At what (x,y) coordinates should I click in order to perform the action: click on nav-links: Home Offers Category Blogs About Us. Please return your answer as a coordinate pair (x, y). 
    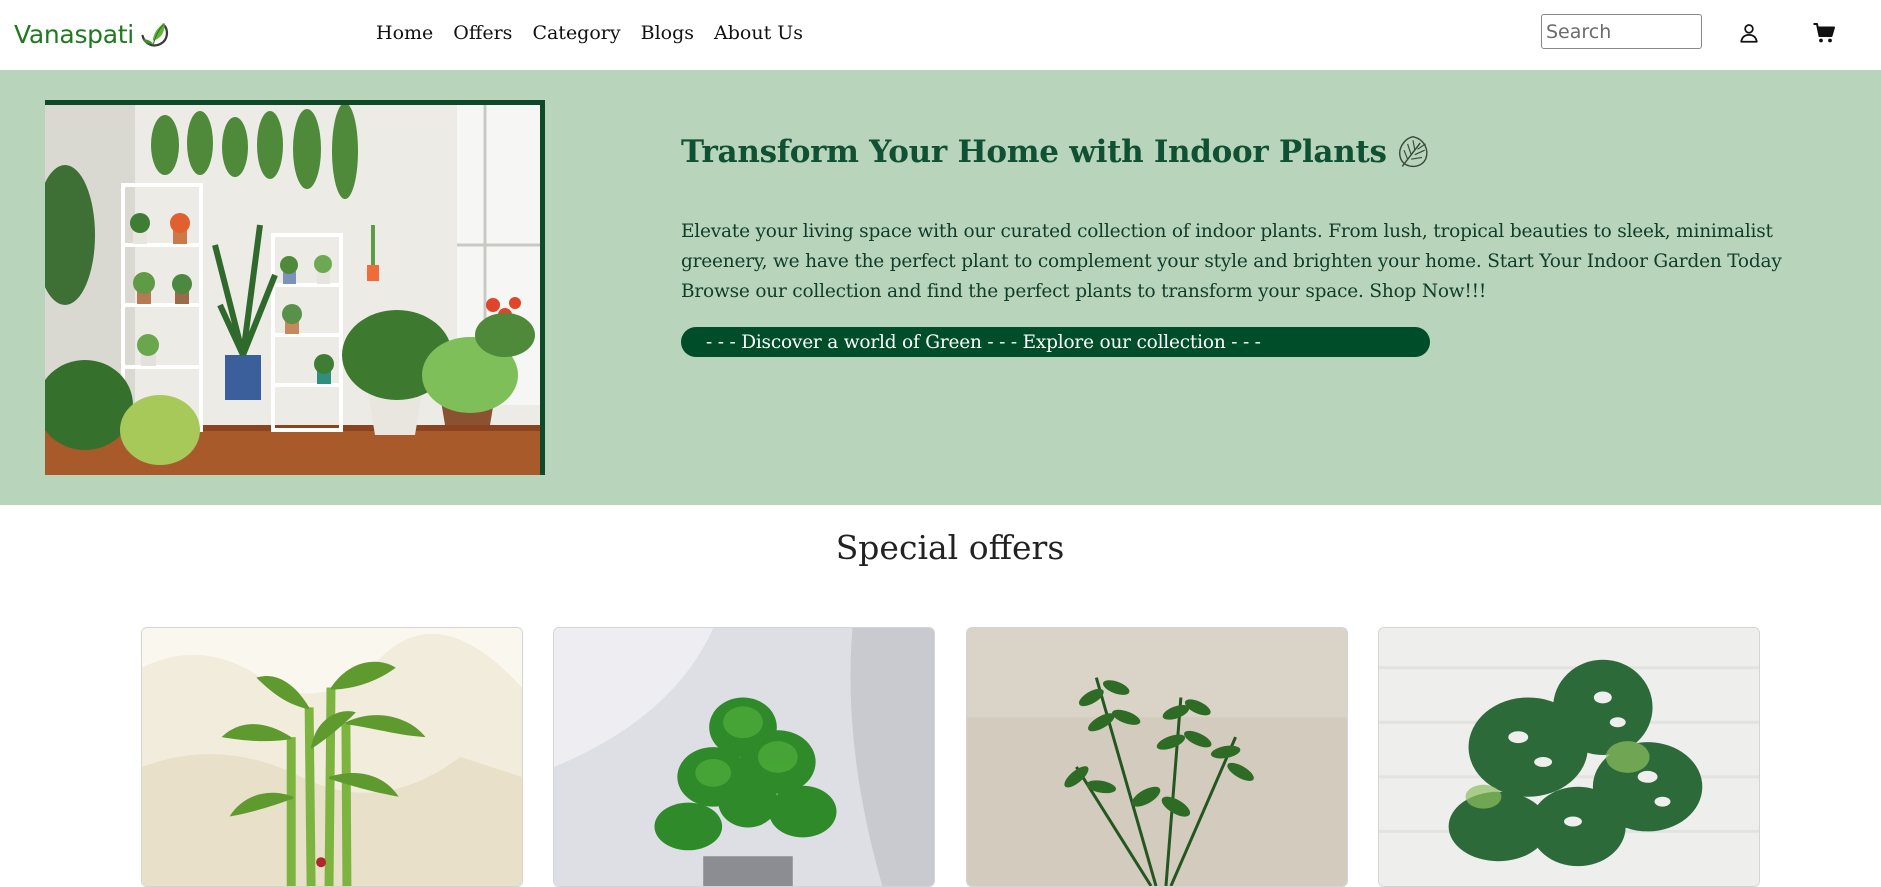
    Looking at the image, I should click on (599, 33).